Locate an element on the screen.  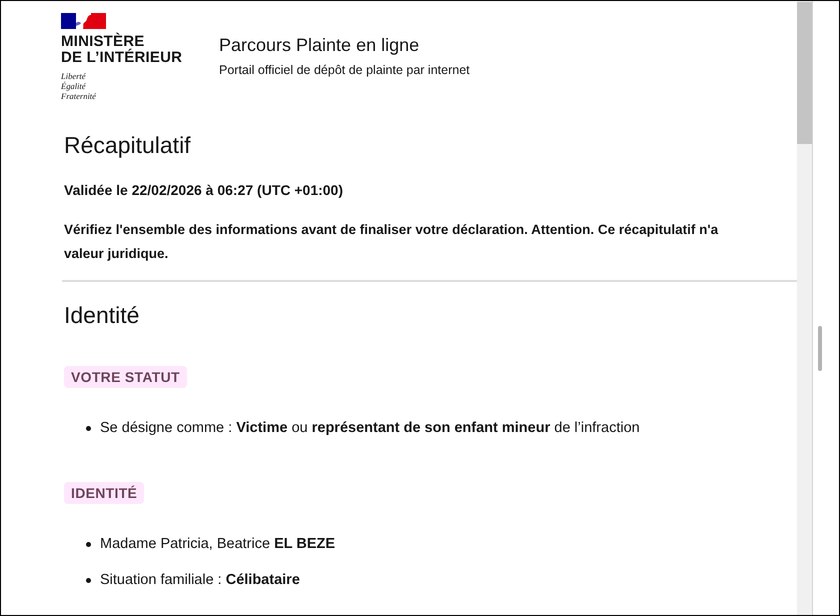
notice-text: Vérifiez l'ensemble des informations avant de finaliser votre déclaration. Attention. Ce récapitulatif n'a valeur juridique. is located at coordinates (392, 242).